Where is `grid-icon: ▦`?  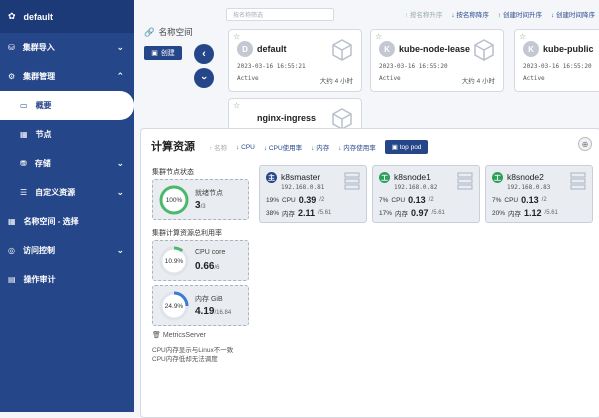 grid-icon: ▦ is located at coordinates (24, 134).